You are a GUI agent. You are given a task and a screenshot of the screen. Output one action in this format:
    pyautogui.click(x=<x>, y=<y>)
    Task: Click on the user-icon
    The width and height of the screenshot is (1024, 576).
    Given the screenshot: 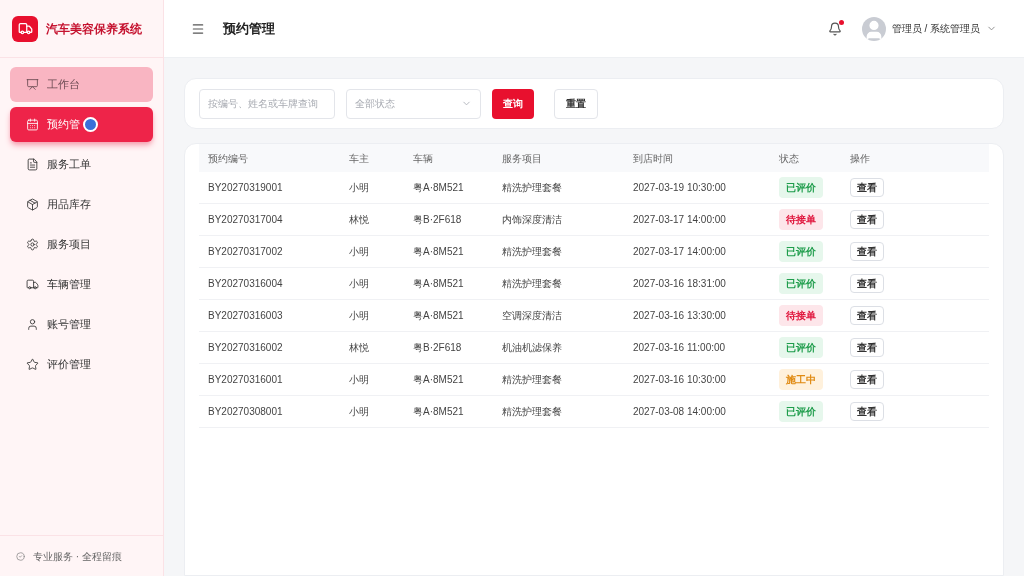 What is the action you would take?
    pyautogui.click(x=32, y=324)
    